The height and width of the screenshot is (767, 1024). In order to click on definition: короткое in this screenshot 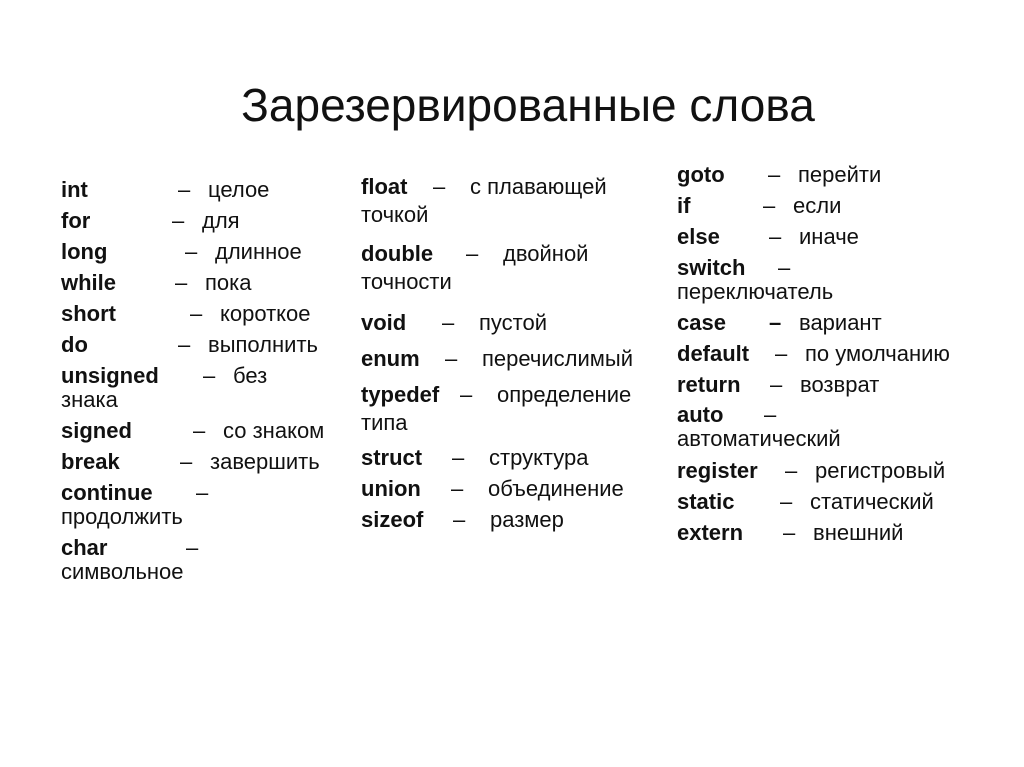, I will do `click(265, 313)`.